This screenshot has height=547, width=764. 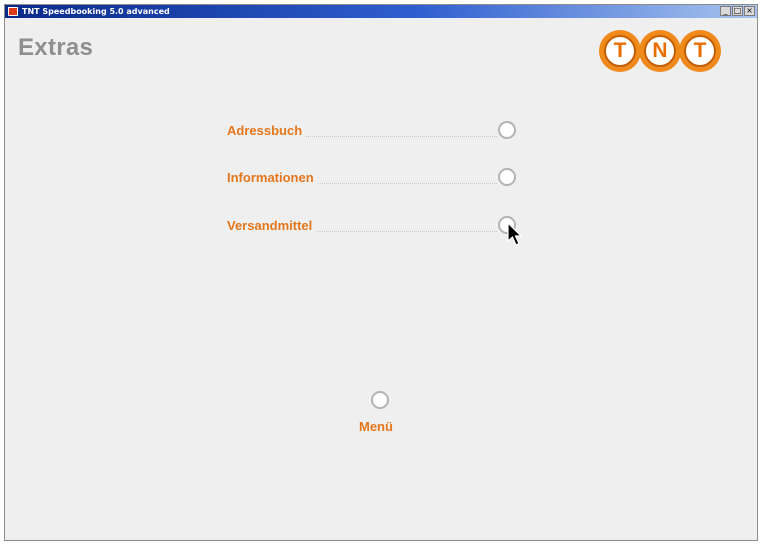 I want to click on close-button: ×, so click(x=749, y=11).